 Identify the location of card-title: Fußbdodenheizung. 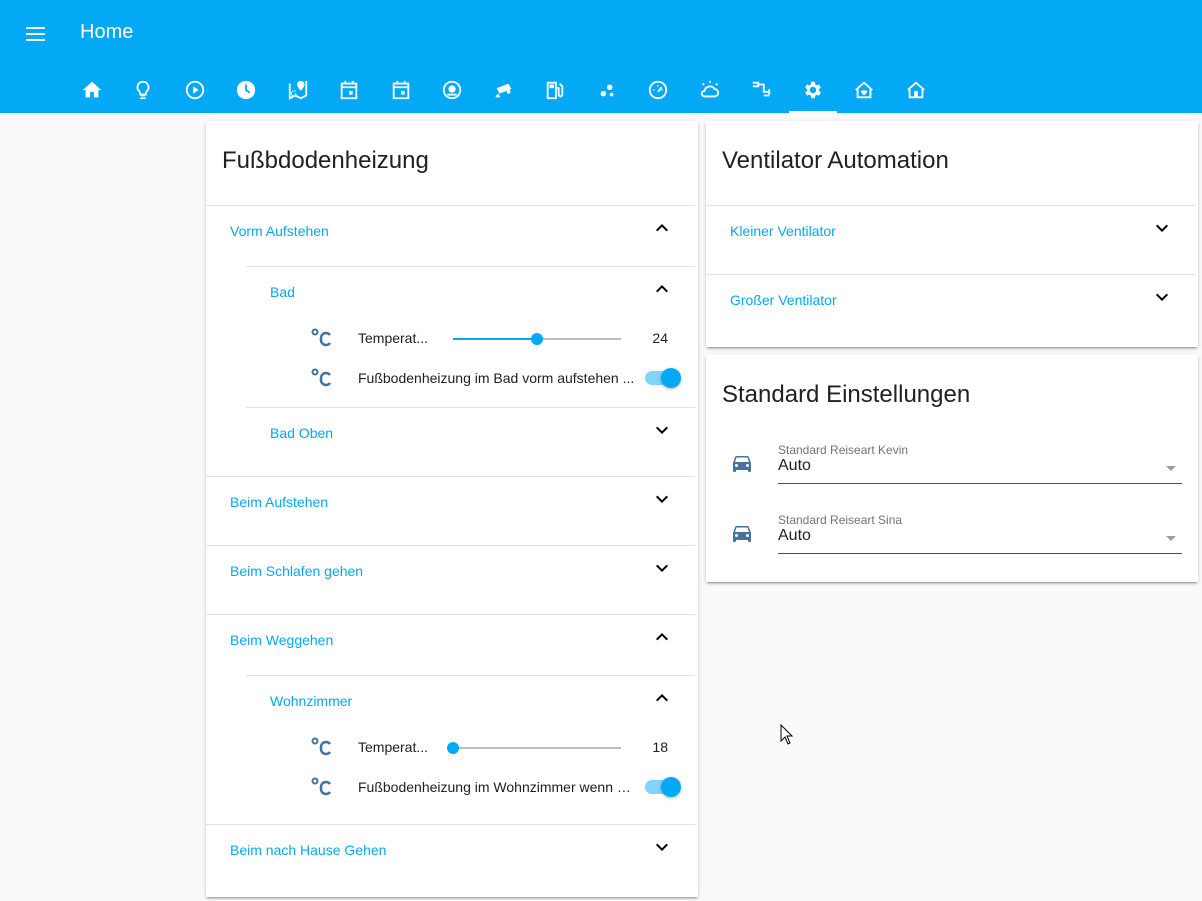
(325, 160).